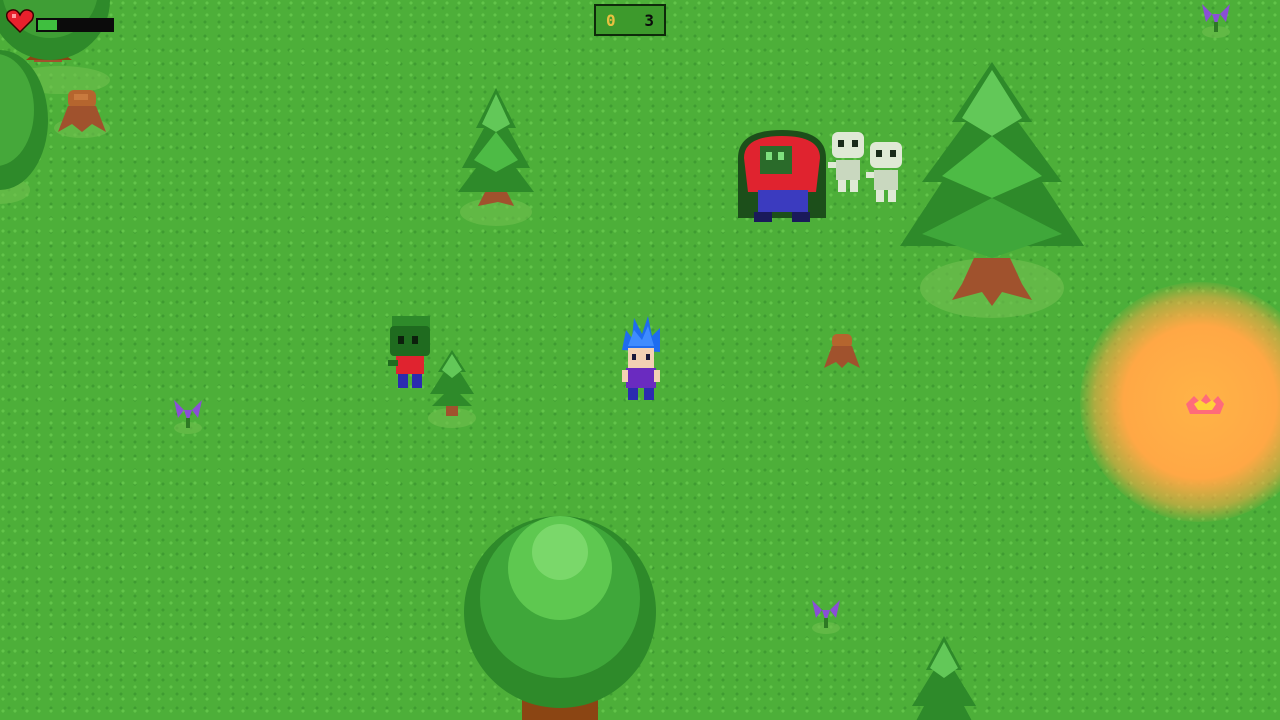  I want to click on health-bar-fill, so click(47, 25).